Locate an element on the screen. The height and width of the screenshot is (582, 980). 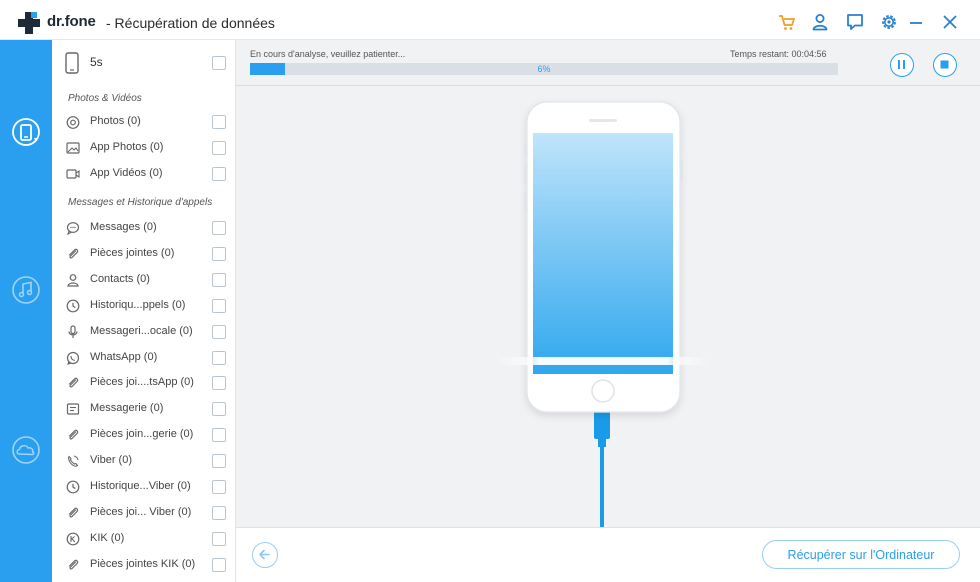
recover-to-computer-button: Récupérer sur l'Ordinateur is located at coordinates (861, 554).